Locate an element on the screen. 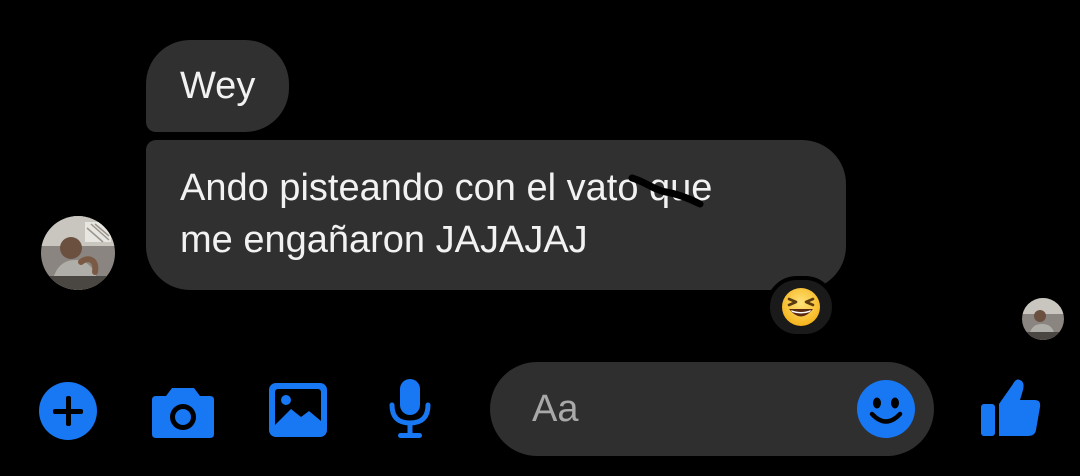 The height and width of the screenshot is (476, 1080). message-bubble-wey: Wey is located at coordinates (218, 86).